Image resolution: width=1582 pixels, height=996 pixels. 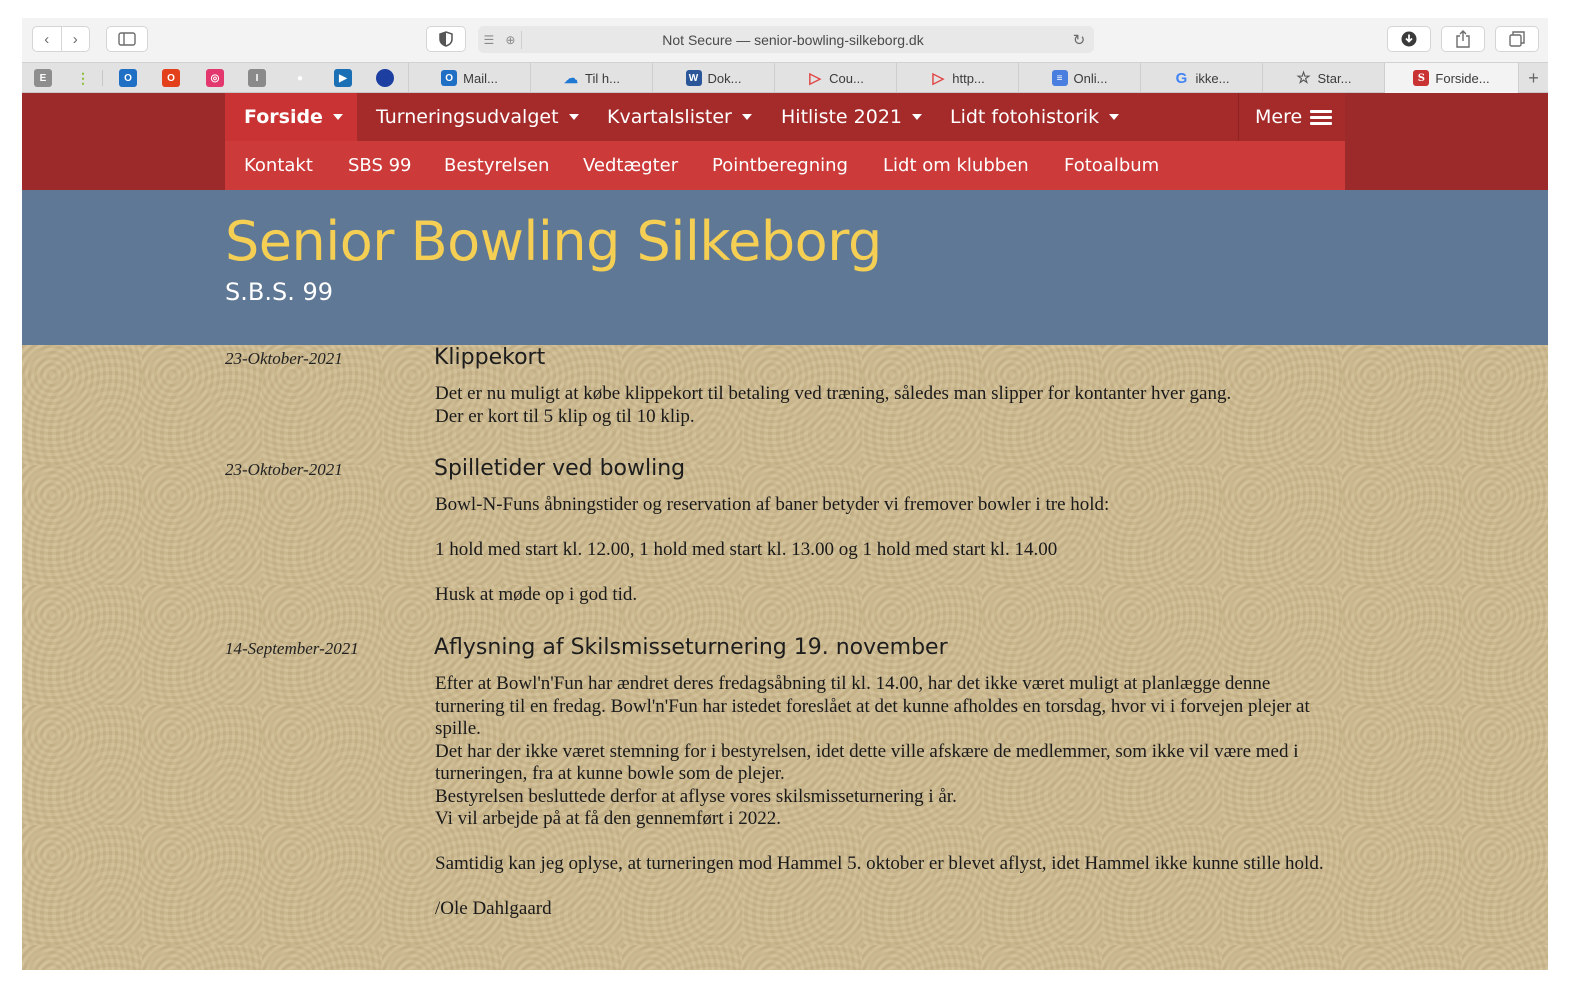 I want to click on word-icon: W, so click(x=693, y=78).